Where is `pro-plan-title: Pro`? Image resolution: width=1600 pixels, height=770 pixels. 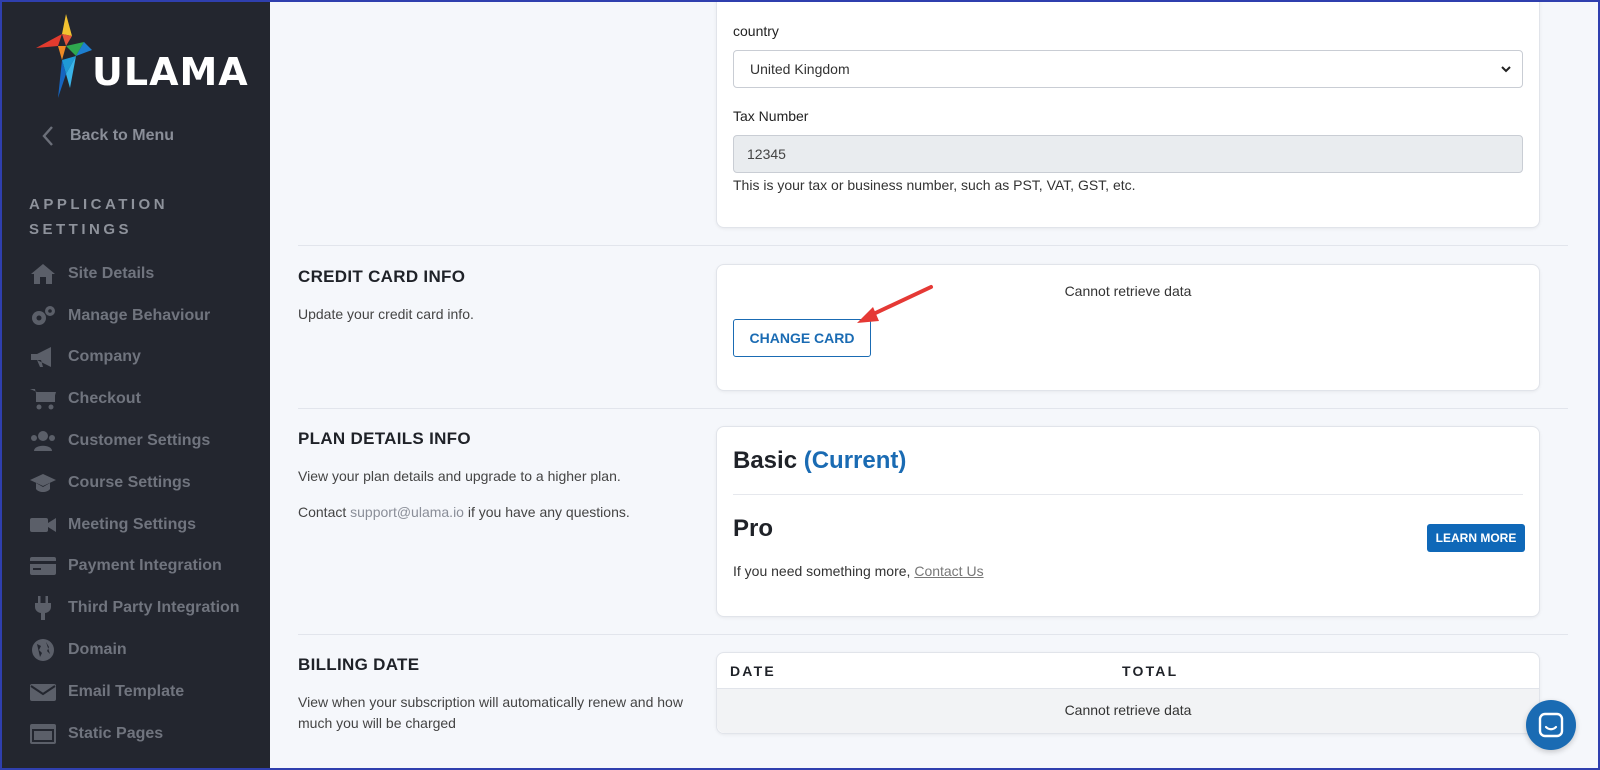 pro-plan-title: Pro is located at coordinates (753, 528).